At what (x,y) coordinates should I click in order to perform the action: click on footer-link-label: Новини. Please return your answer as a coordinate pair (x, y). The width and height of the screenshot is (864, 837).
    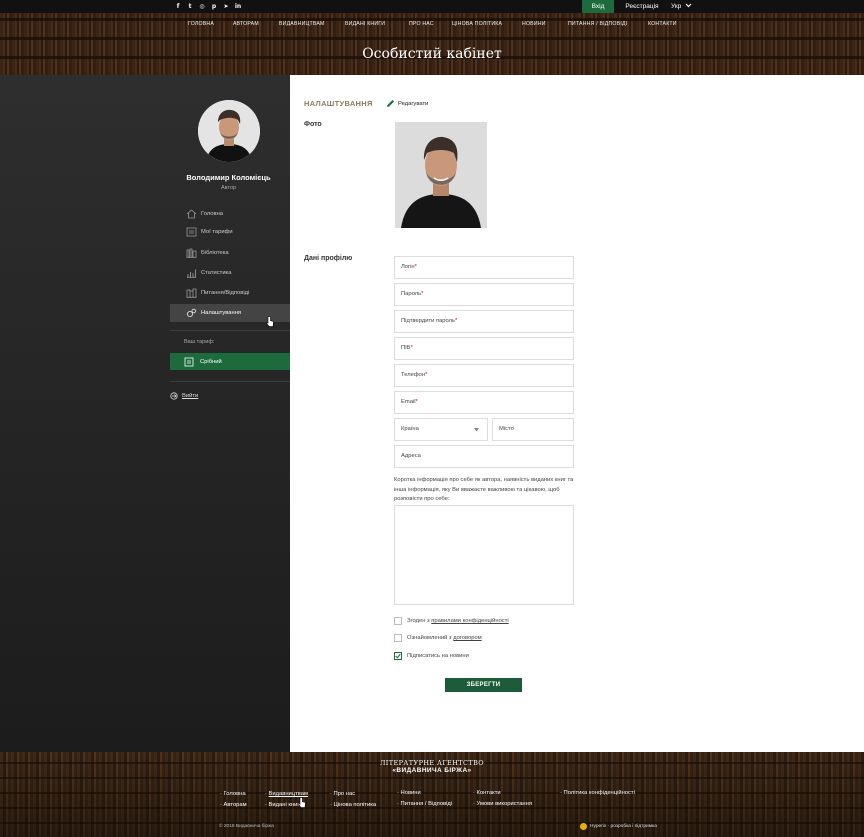
    Looking at the image, I should click on (410, 793).